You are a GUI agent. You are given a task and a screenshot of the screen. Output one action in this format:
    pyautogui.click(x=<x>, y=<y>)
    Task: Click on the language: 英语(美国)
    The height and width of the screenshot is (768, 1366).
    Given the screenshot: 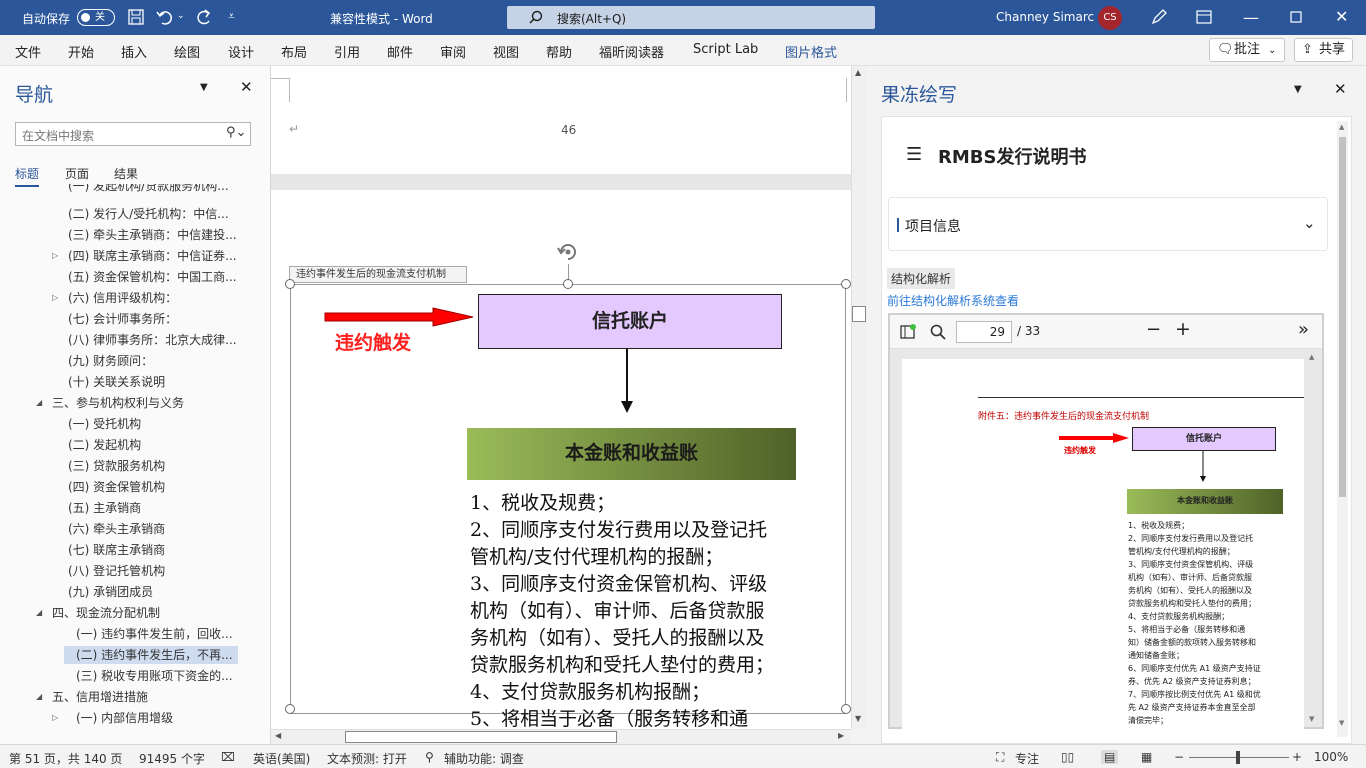 What is the action you would take?
    pyautogui.click(x=281, y=758)
    